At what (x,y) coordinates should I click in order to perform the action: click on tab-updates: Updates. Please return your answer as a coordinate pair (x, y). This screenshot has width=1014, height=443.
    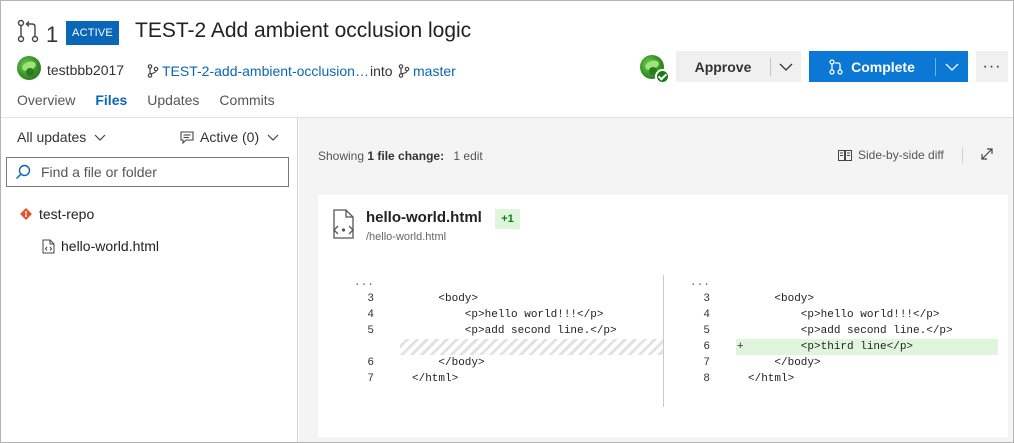
    Looking at the image, I should click on (173, 100).